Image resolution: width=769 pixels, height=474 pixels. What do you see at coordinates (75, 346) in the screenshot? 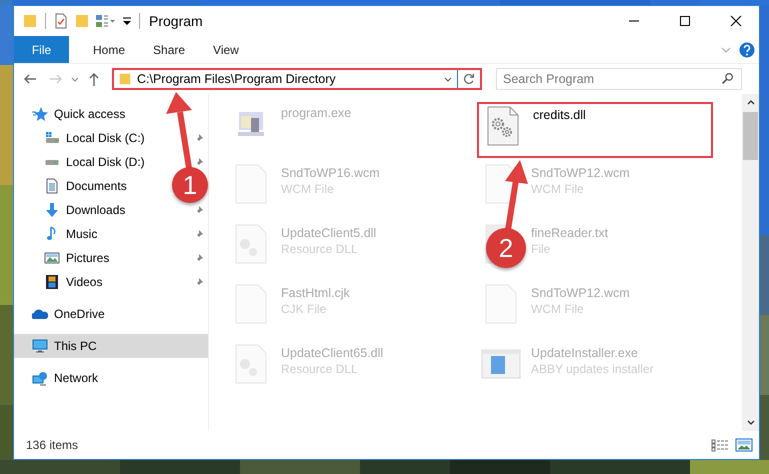
I see `sidebar-label: This PC` at bounding box center [75, 346].